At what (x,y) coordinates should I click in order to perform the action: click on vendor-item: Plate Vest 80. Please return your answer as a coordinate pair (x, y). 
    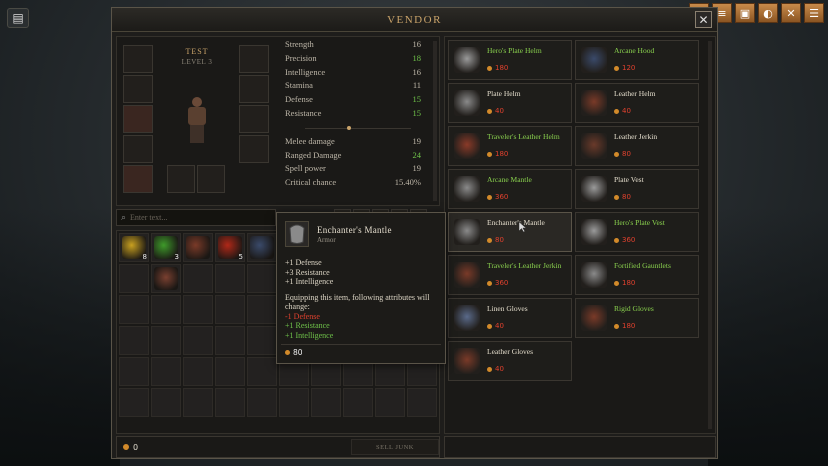
    Looking at the image, I should click on (637, 189).